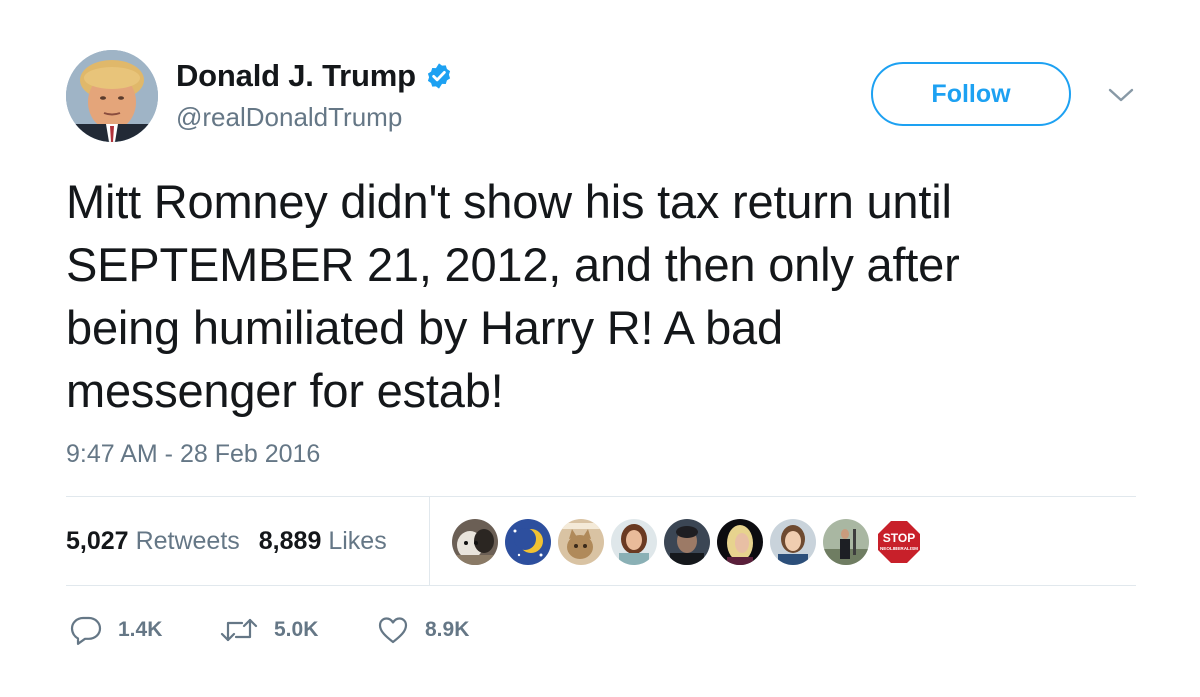 Image resolution: width=1200 pixels, height=697 pixels. I want to click on liker-avatar-stop-sign: STOP NEOLIBERALISM, so click(899, 542).